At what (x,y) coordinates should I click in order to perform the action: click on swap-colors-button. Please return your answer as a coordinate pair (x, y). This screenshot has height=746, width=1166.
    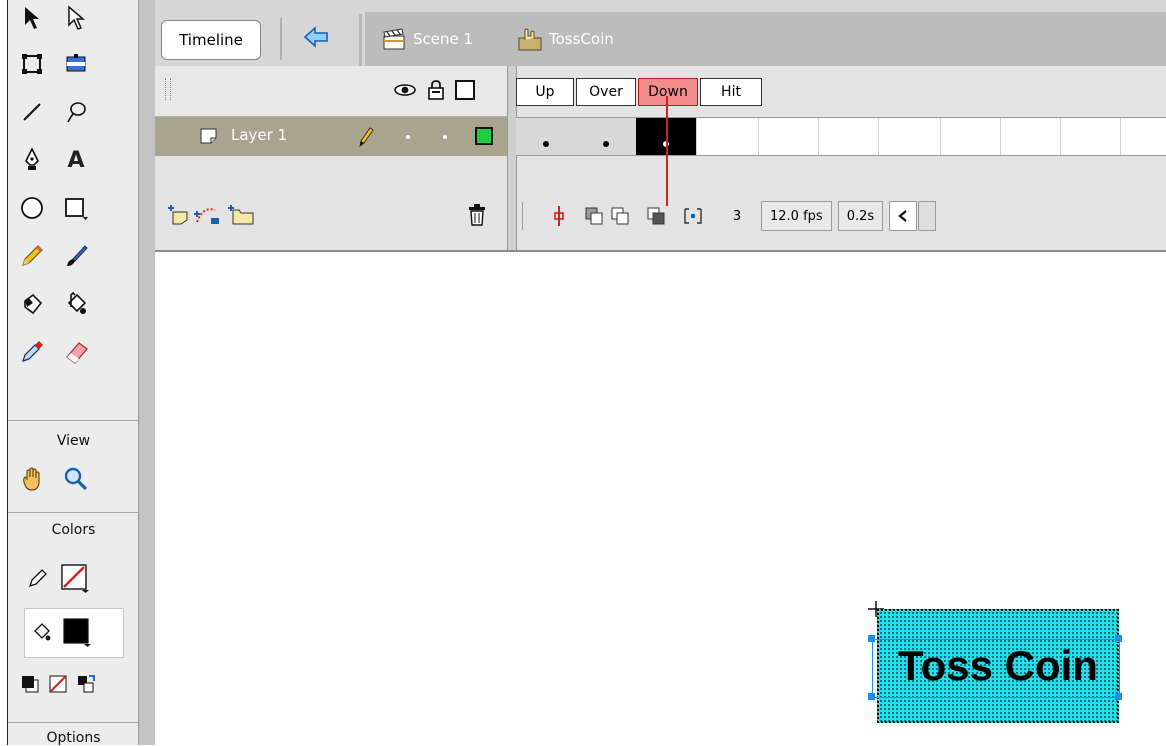
    Looking at the image, I should click on (86, 684).